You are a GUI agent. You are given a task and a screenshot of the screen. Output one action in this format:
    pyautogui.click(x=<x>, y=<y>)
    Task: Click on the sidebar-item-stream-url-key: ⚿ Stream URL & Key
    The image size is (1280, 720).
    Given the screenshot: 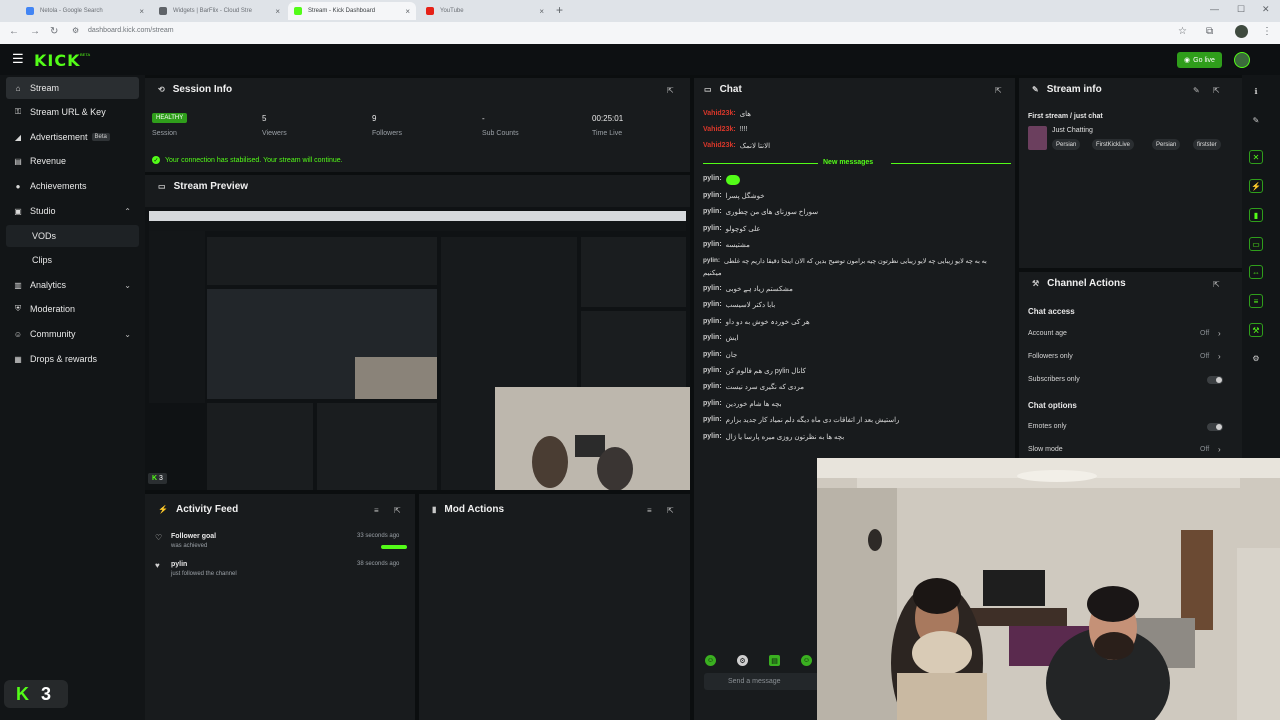 What is the action you would take?
    pyautogui.click(x=72, y=112)
    